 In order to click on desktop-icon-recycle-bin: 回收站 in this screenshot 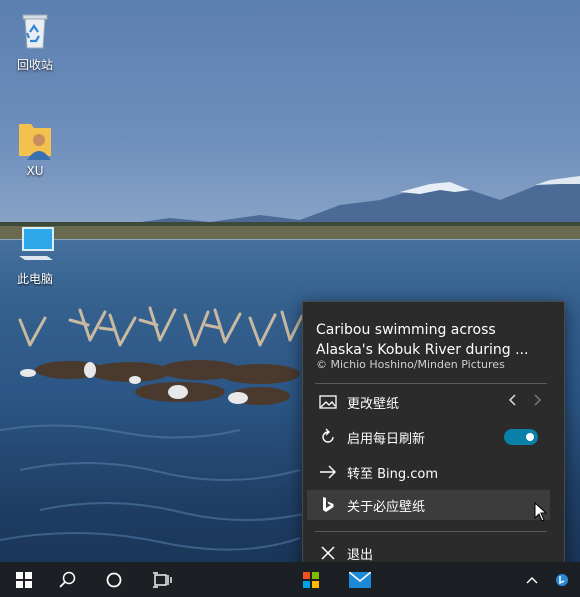, I will do `click(35, 40)`.